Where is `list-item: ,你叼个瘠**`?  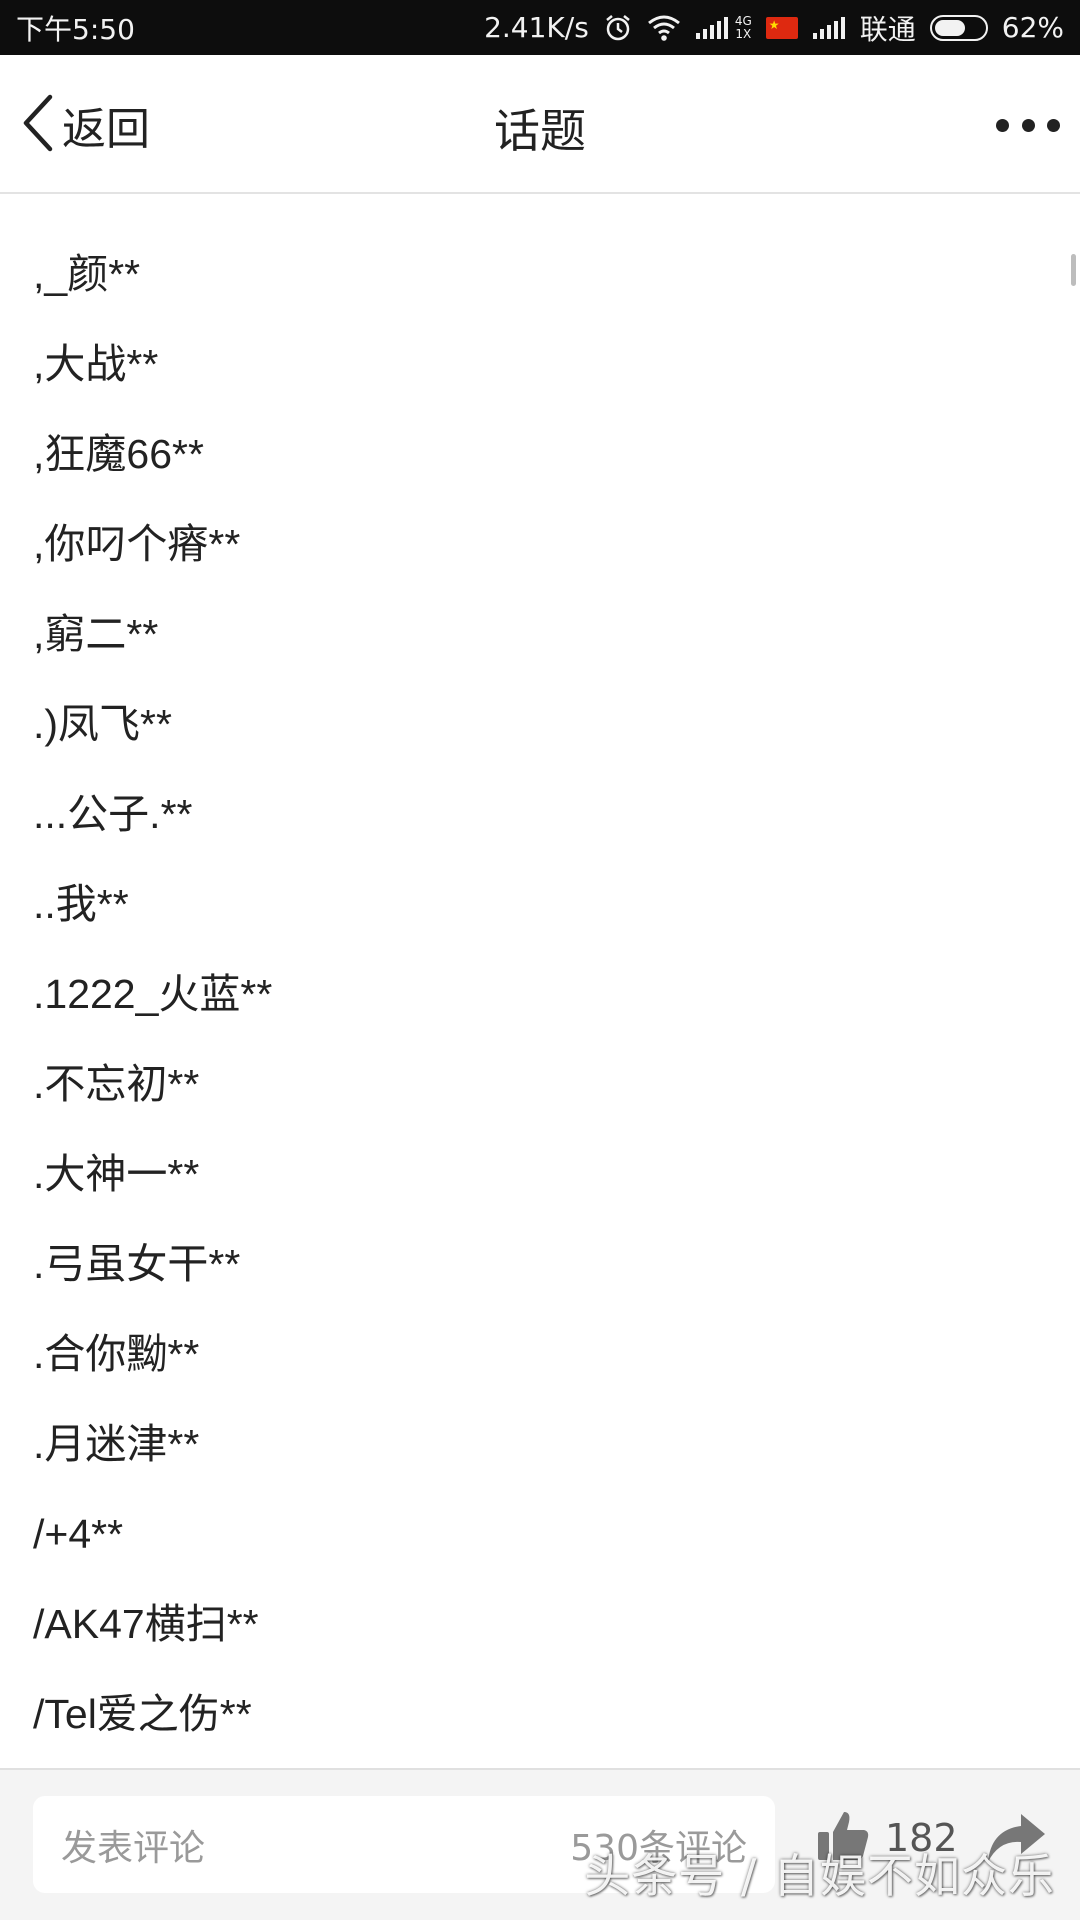 list-item: ,你叼个瘠** is located at coordinates (540, 544).